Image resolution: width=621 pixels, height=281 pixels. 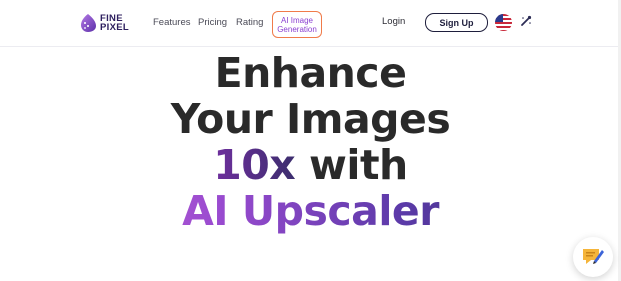 I want to click on ai-image-generation-button: AI Image Generation, so click(x=297, y=24).